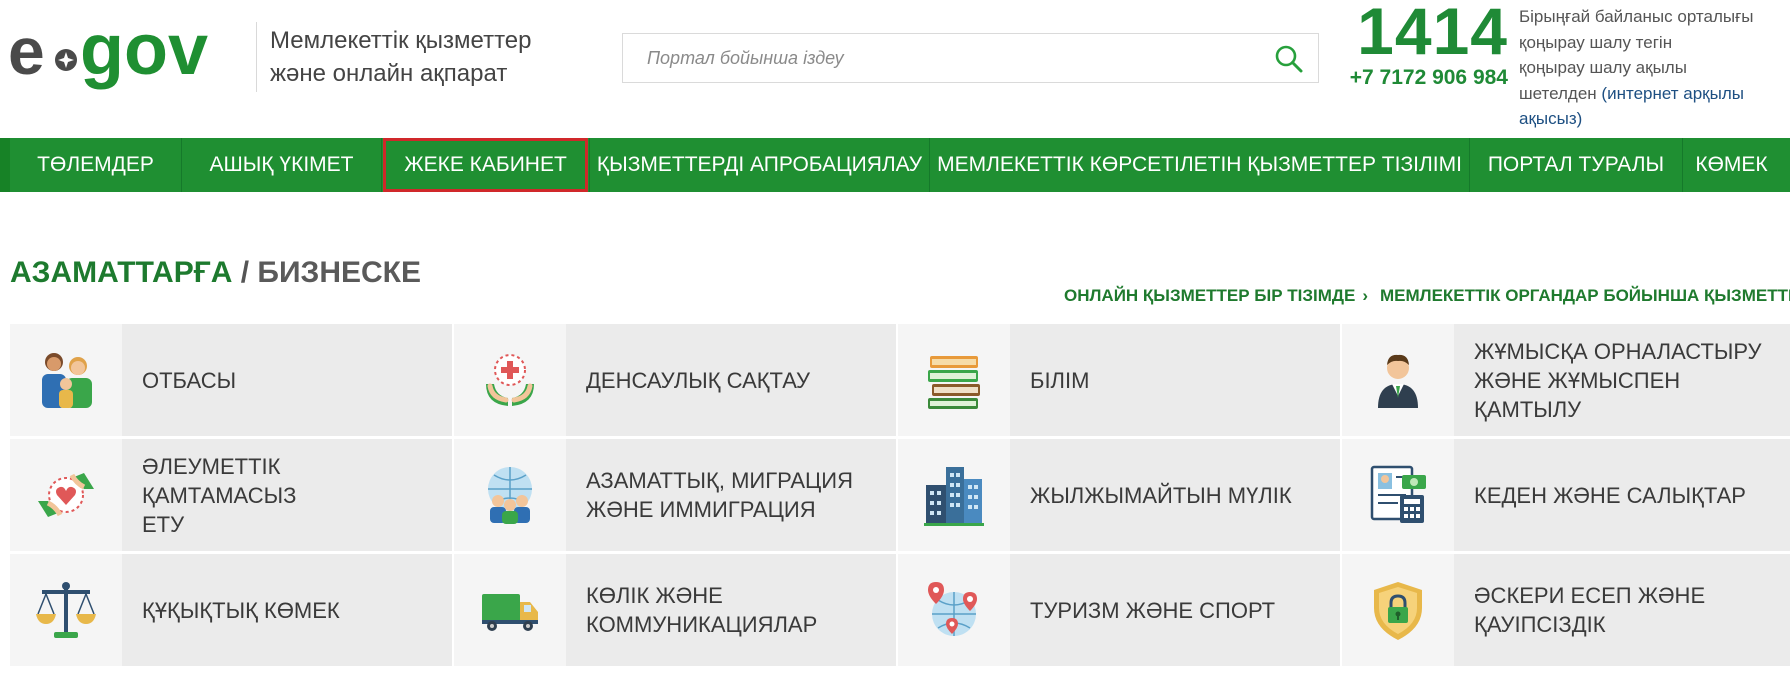  Describe the element at coordinates (1576, 165) in the screenshot. I see `nav-item-about-portal: ПОРТАЛ ТУРАЛЫ` at that location.